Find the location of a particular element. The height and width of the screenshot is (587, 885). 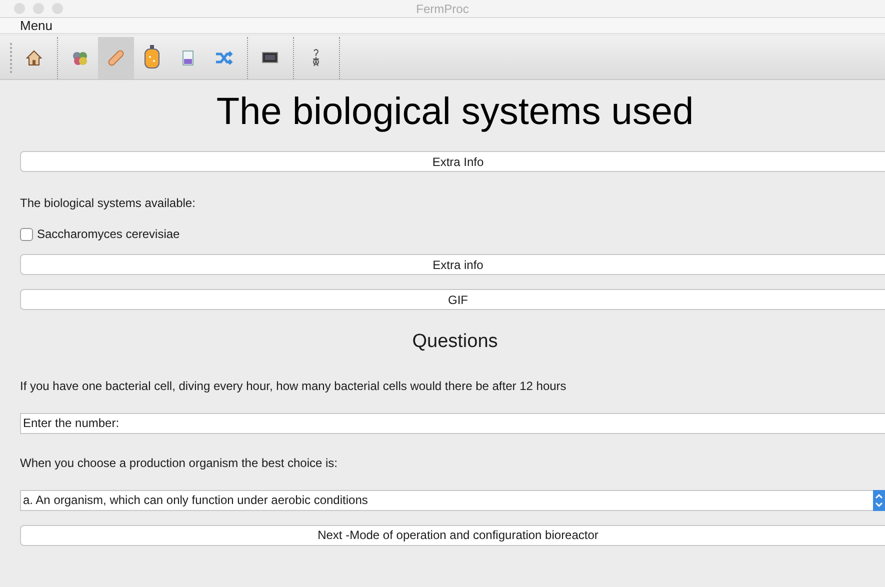

question-text: When you choose a production organism the best choice is: is located at coordinates (179, 463).